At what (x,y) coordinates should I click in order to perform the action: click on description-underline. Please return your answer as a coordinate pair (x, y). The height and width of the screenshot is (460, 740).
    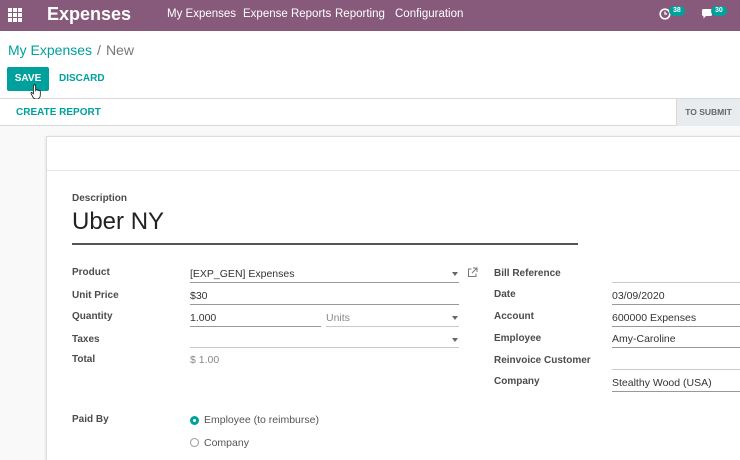
    Looking at the image, I should click on (325, 244).